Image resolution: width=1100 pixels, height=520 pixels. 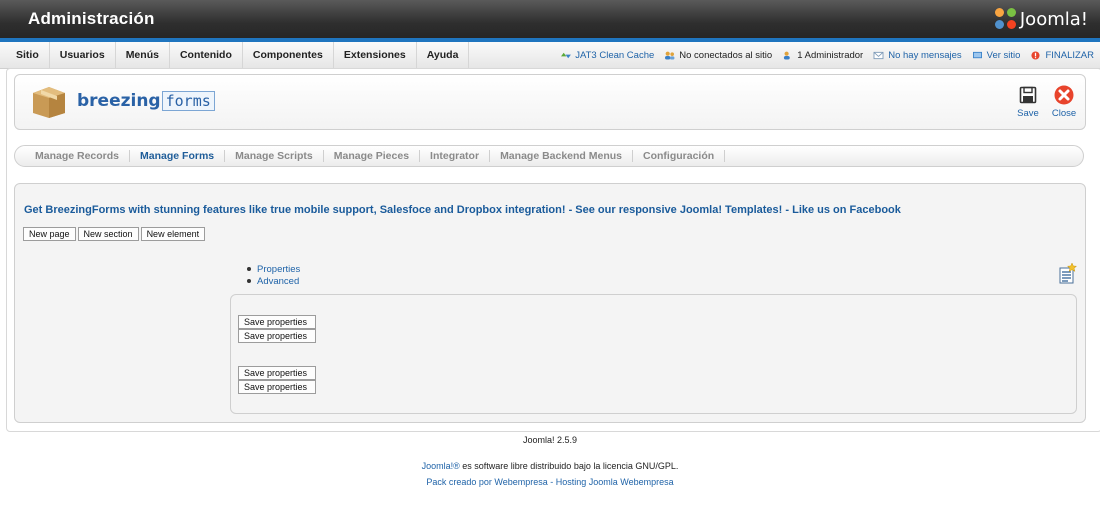 What do you see at coordinates (441, 466) in the screenshot?
I see `joomla-license-link: Joomla!®` at bounding box center [441, 466].